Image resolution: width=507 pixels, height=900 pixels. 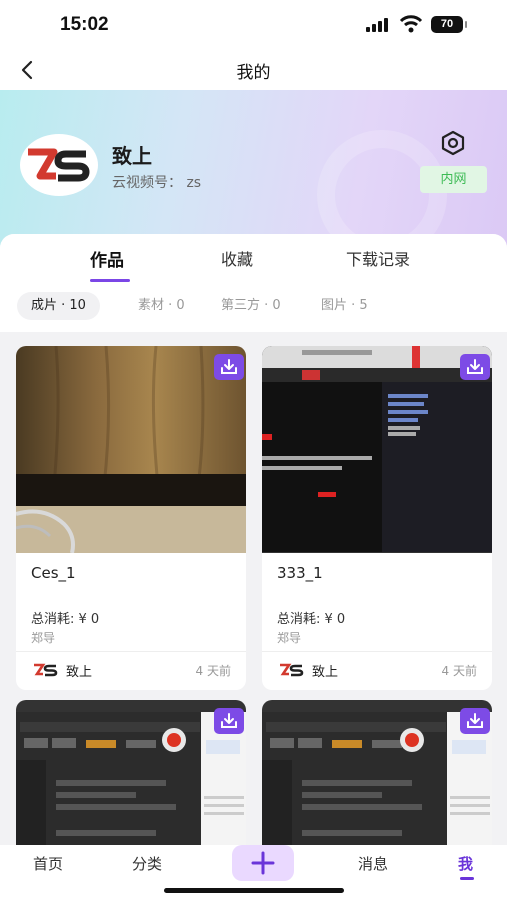 I want to click on tab-bar: 作品 收藏 下载记录, so click(x=253, y=259).